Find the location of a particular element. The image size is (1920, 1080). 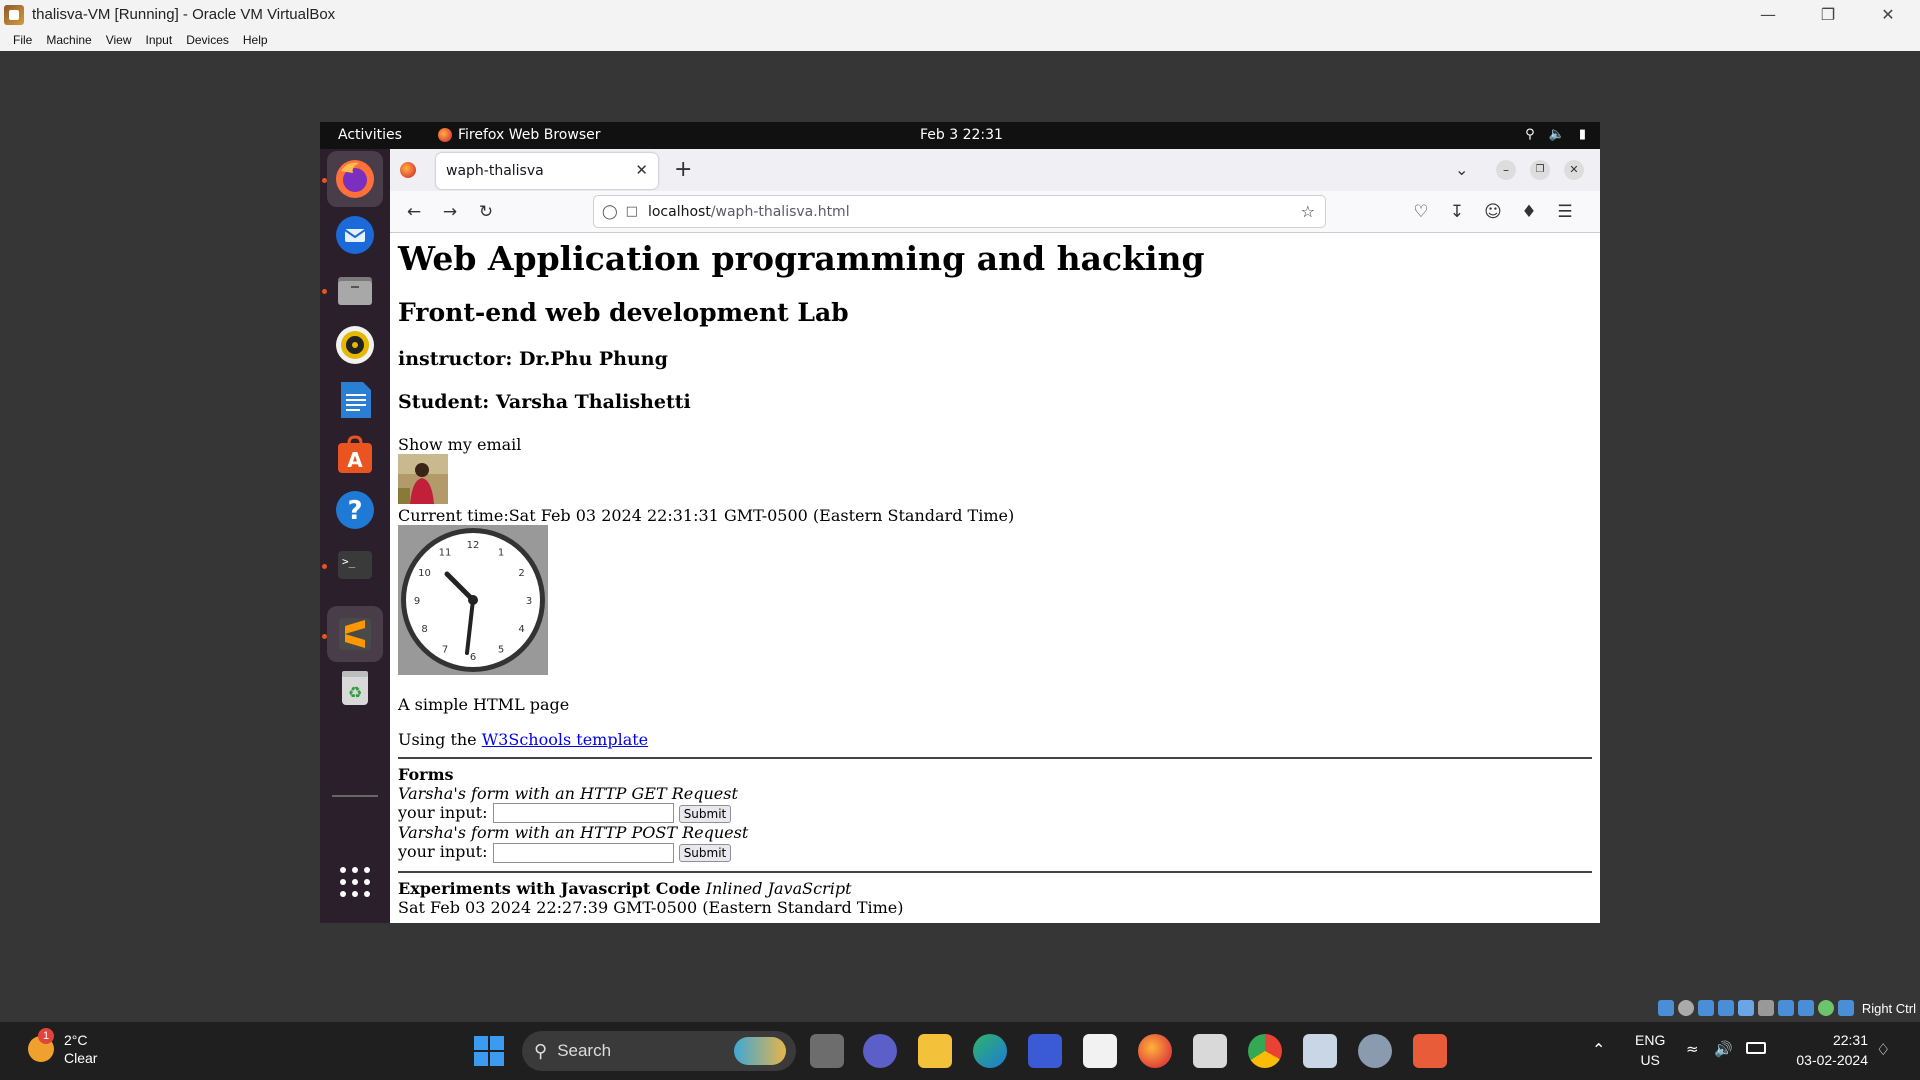

bookmark-star-icon: ☆ is located at coordinates (1308, 211).